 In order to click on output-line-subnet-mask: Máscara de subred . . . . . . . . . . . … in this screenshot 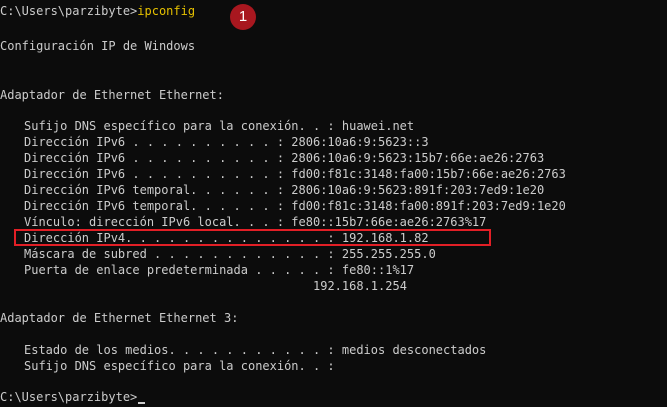, I will do `click(230, 254)`.